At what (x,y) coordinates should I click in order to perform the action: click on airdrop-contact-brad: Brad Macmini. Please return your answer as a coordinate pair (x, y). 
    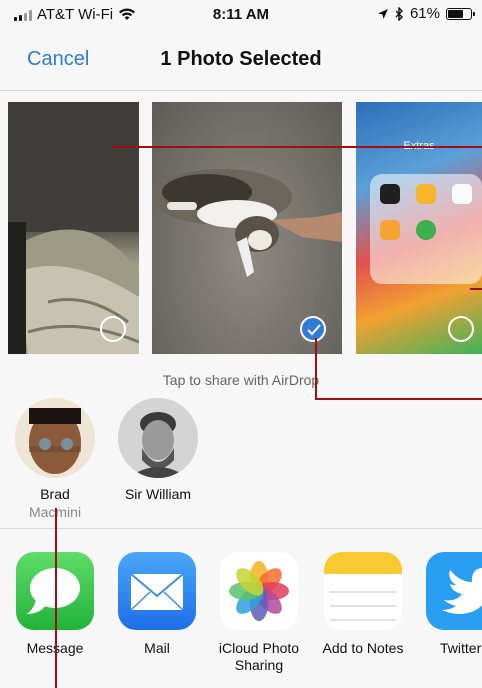
    Looking at the image, I should click on (55, 459).